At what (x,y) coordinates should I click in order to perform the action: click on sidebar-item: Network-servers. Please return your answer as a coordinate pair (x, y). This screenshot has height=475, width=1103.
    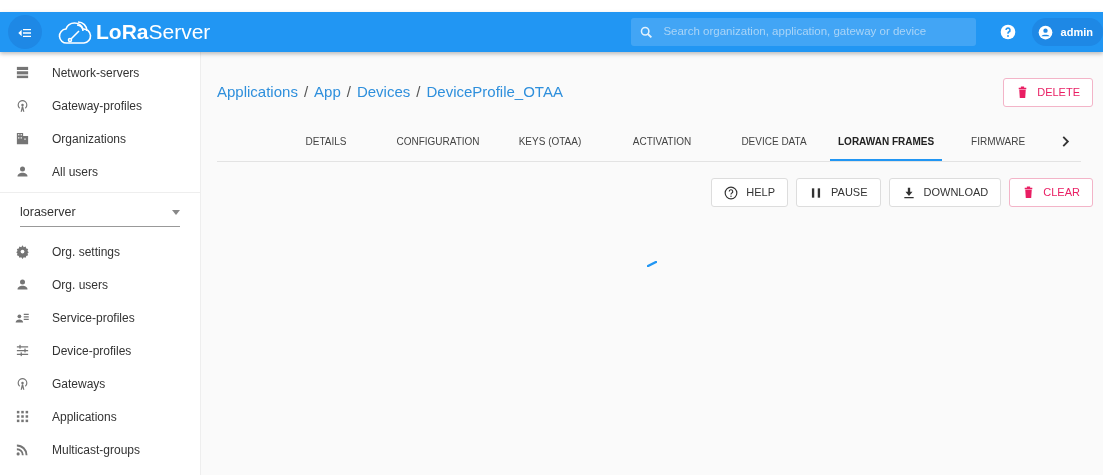
    Looking at the image, I should click on (100, 72).